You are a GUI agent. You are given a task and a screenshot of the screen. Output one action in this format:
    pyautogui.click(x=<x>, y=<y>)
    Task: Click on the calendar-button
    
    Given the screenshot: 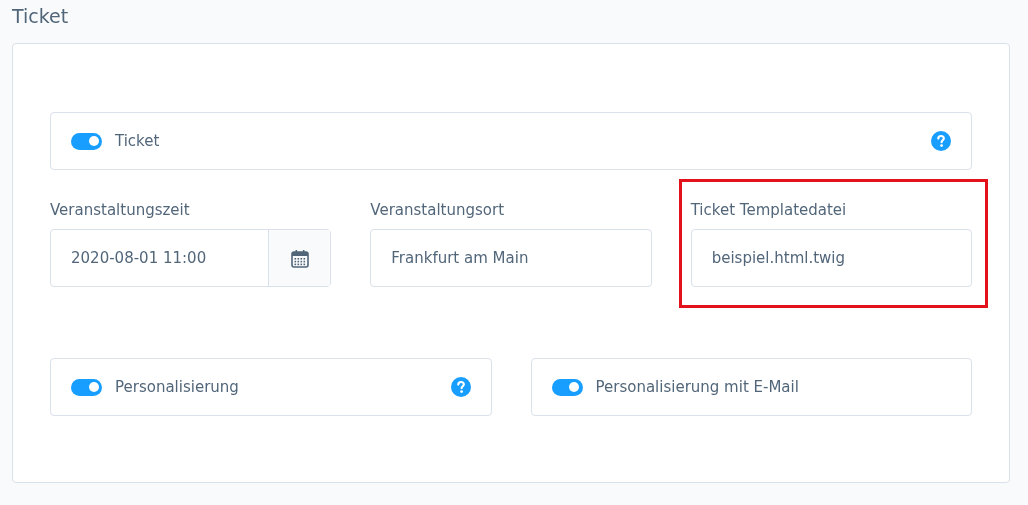 What is the action you would take?
    pyautogui.click(x=299, y=258)
    